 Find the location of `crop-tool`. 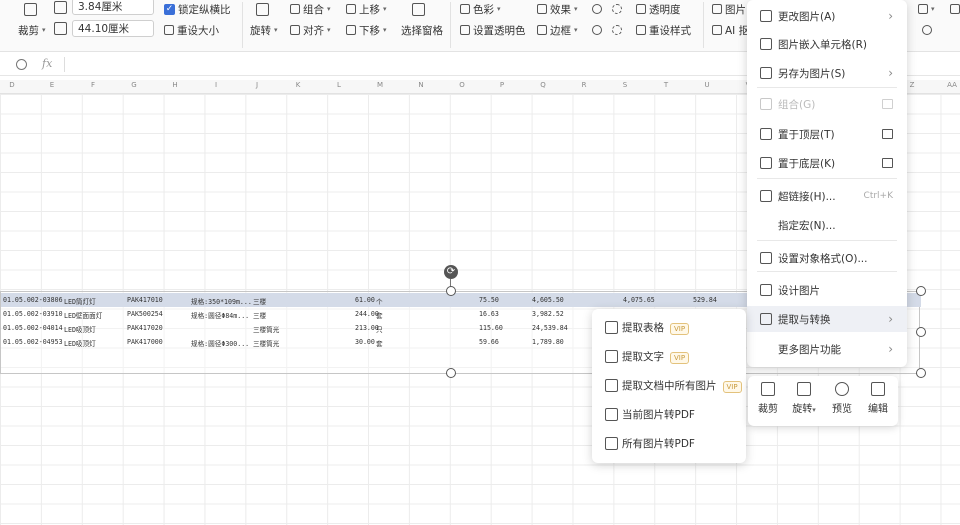

crop-tool is located at coordinates (30, 9).